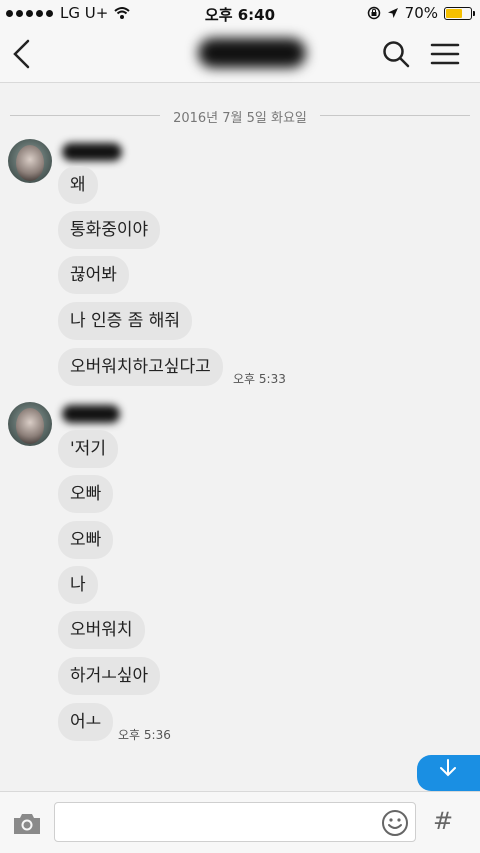 This screenshot has height=853, width=480. Describe the element at coordinates (78, 185) in the screenshot. I see `message-bubble: 왜` at that location.